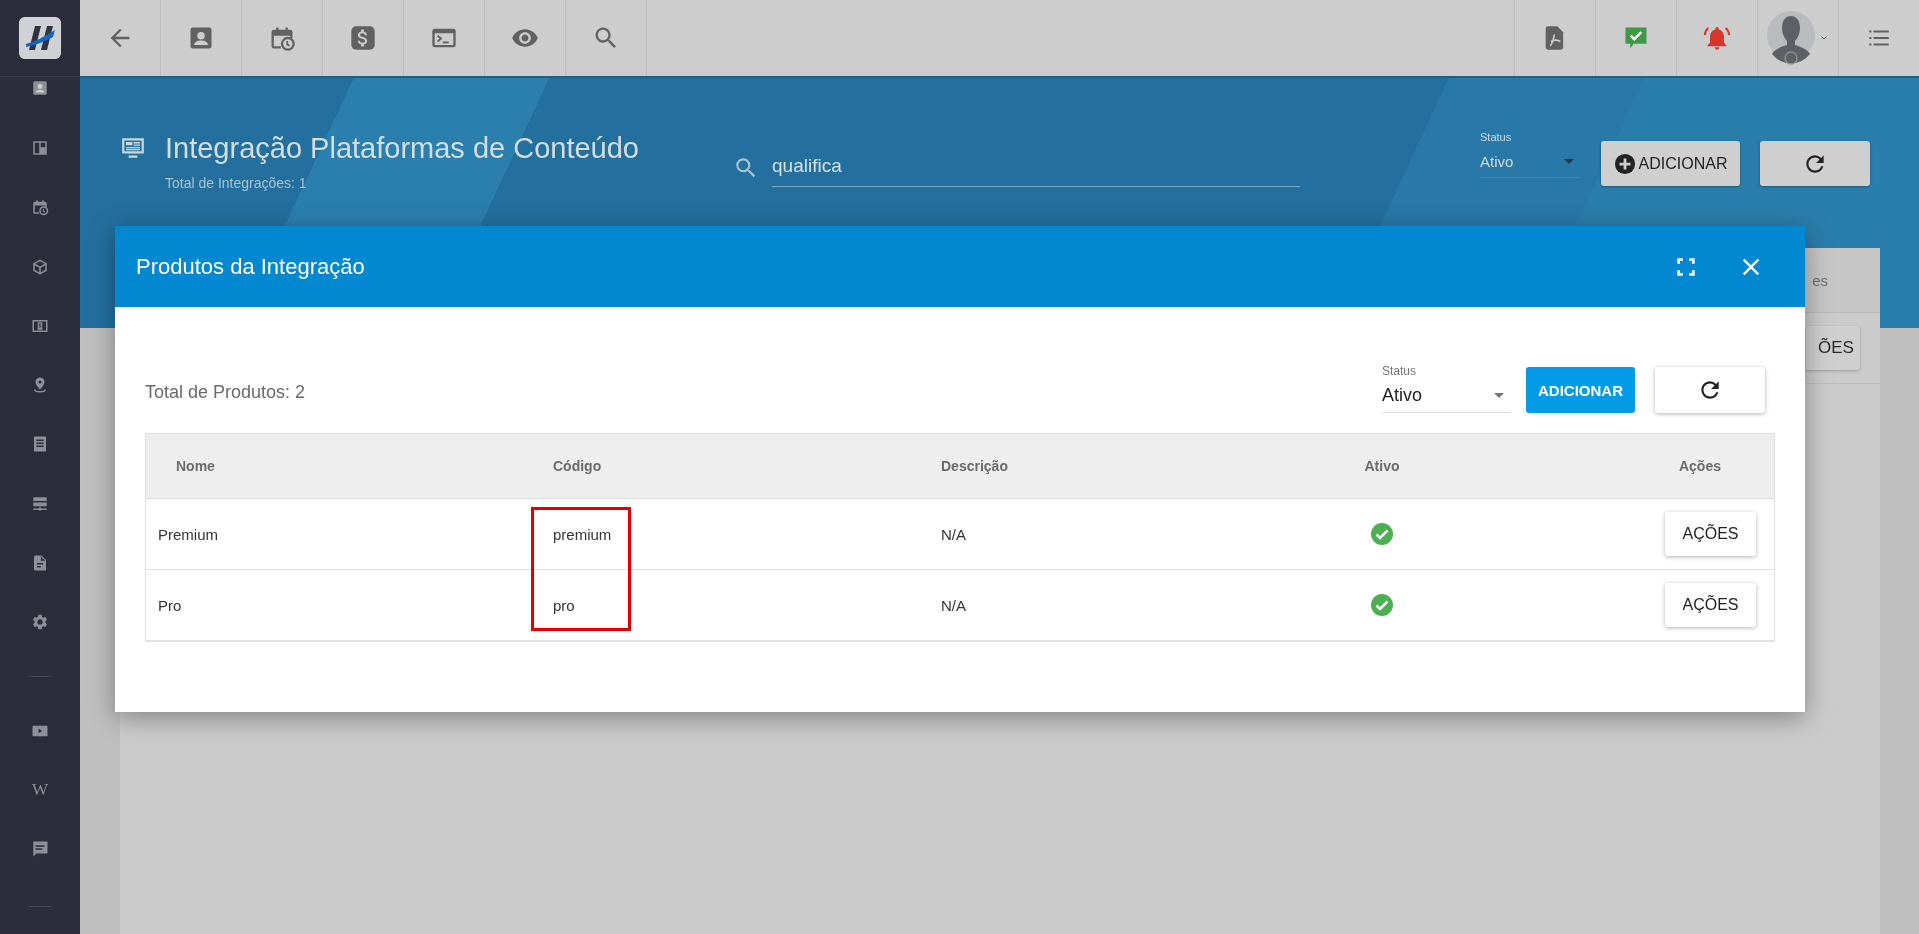 The image size is (1919, 934). I want to click on modal-title: Produtos da Integração, so click(251, 266).